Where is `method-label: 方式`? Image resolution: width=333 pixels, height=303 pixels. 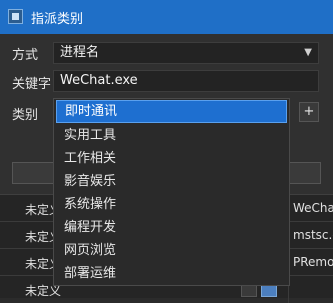
method-label: 方式 is located at coordinates (25, 55).